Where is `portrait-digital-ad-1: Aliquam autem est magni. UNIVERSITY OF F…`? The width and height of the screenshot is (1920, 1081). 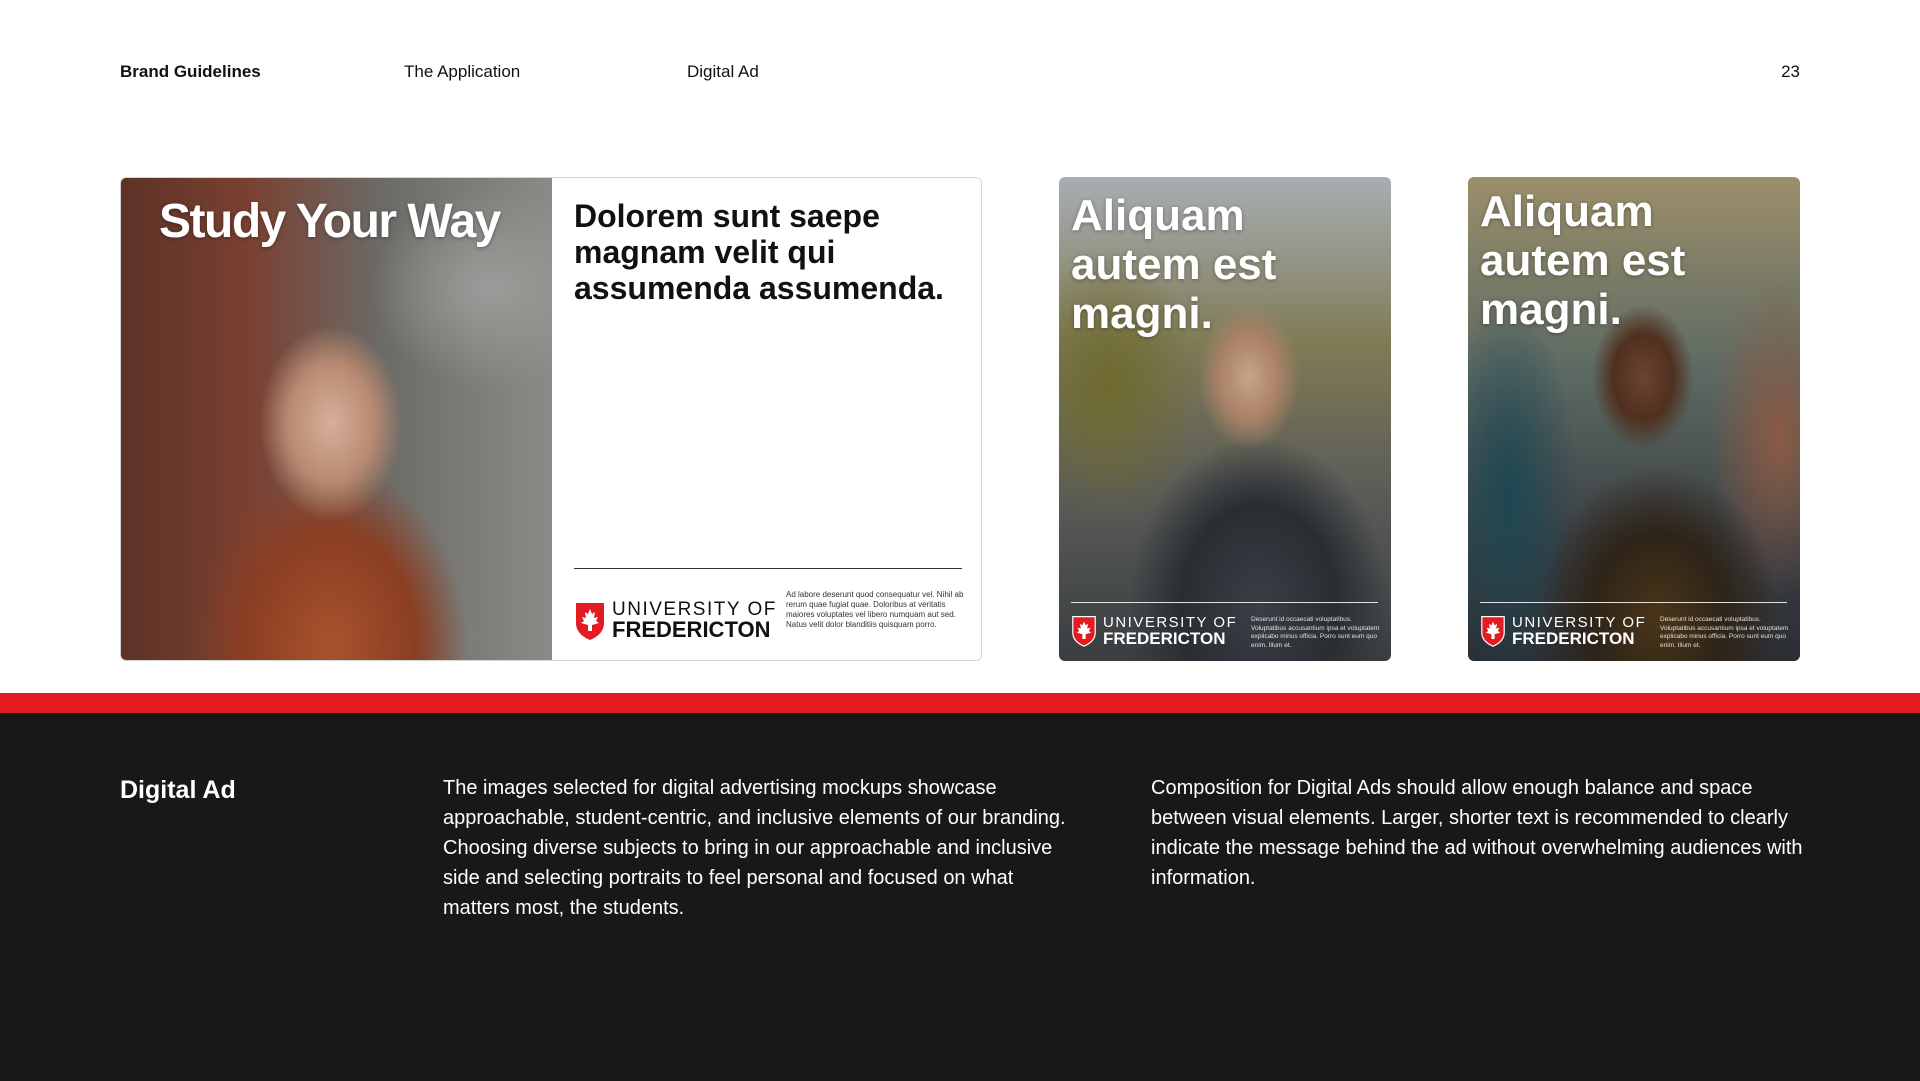 portrait-digital-ad-1: Aliquam autem est magni. UNIVERSITY OF F… is located at coordinates (1225, 419).